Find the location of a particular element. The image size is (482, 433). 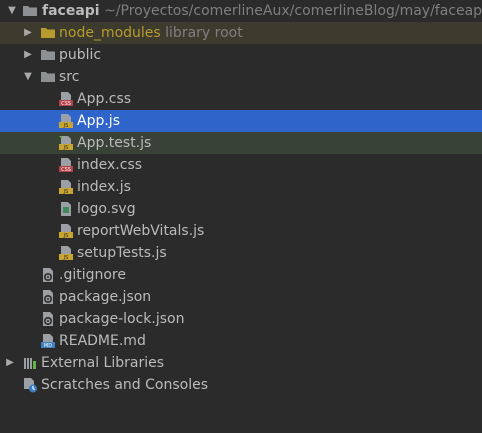

svg-file-icon is located at coordinates (66, 209).